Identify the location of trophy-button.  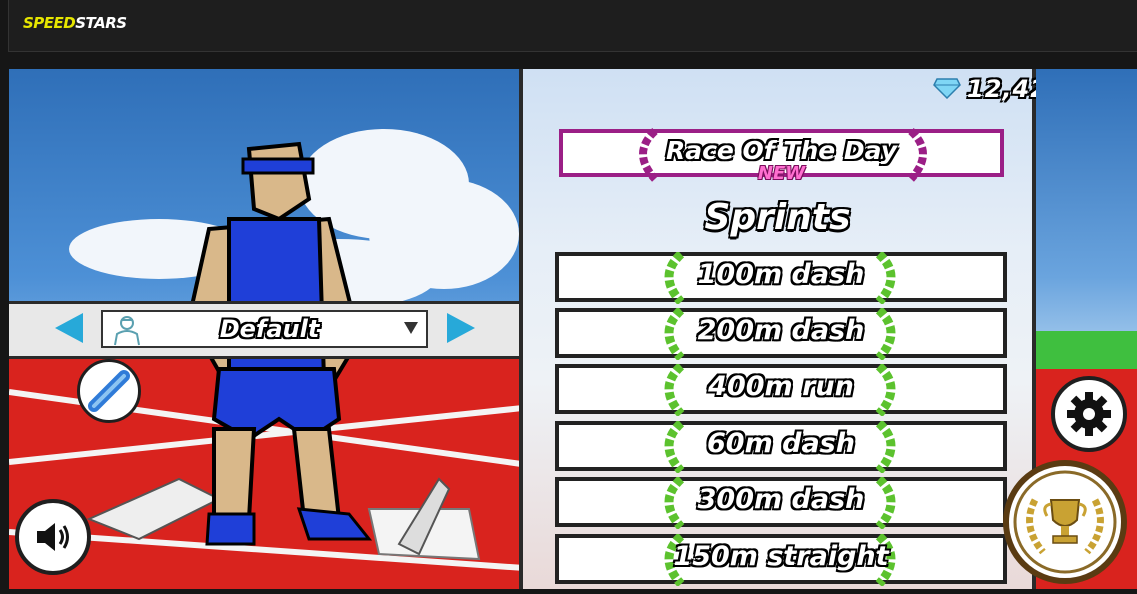
(1065, 522).